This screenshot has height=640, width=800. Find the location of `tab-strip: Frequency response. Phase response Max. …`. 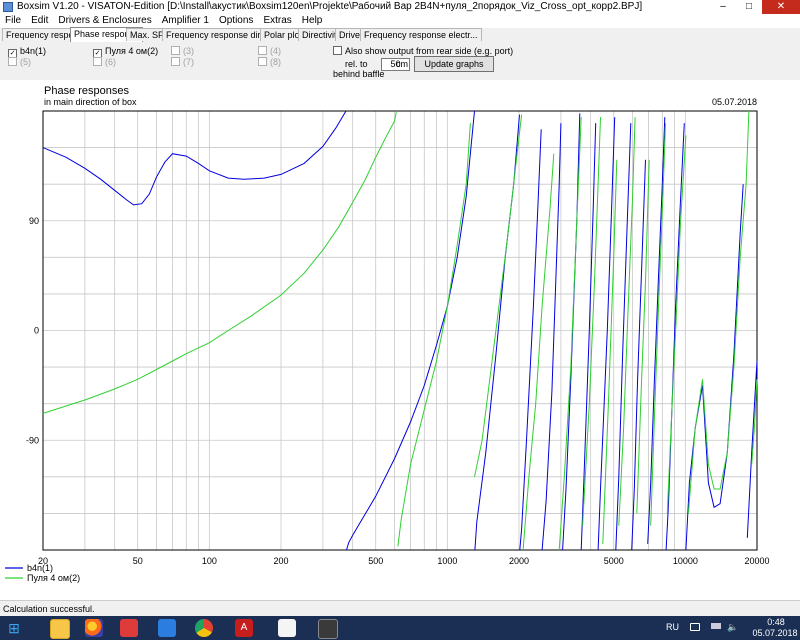

tab-strip: Frequency response. Phase response Max. … is located at coordinates (400, 34).